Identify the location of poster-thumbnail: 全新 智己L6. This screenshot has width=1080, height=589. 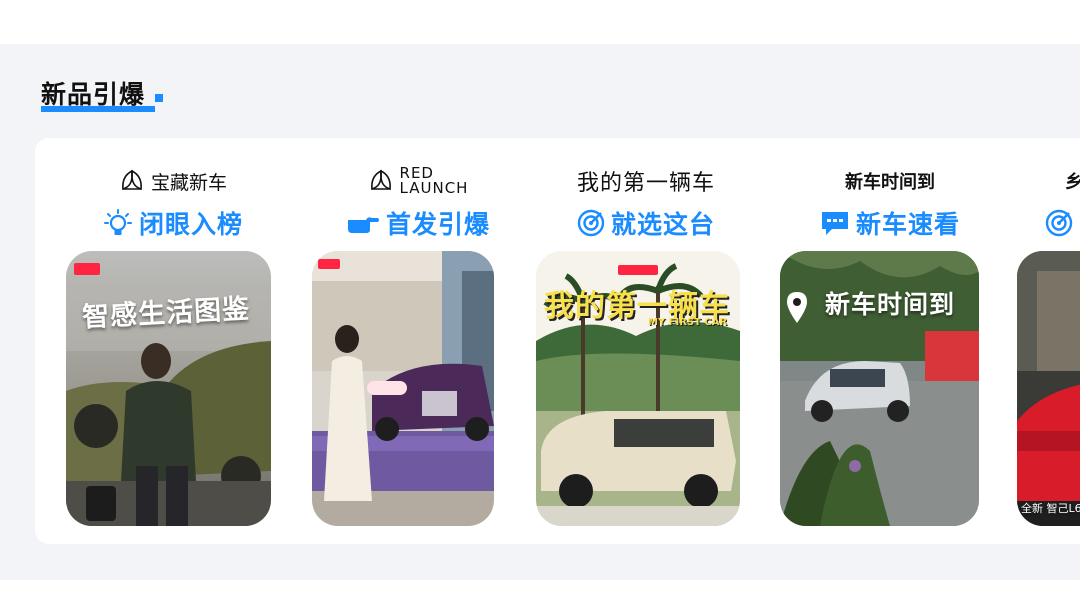
(1048, 388).